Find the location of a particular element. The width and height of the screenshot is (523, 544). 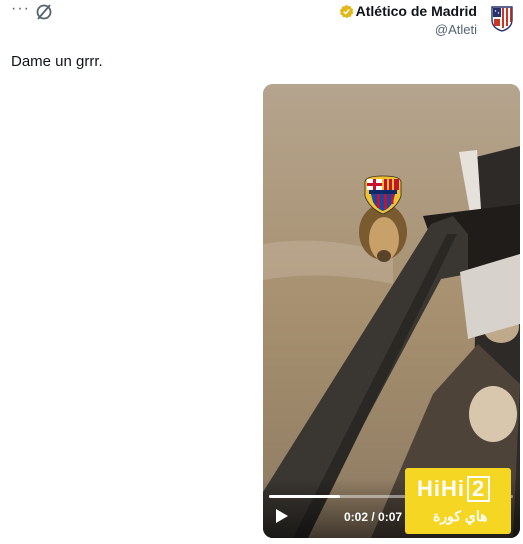

watermark-logo: HiHi 2 is located at coordinates (454, 489).